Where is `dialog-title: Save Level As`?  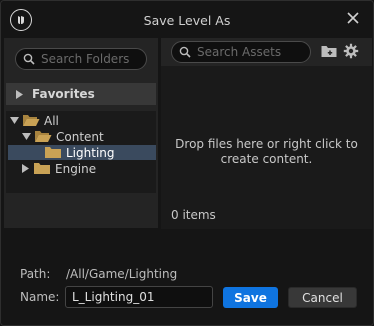
dialog-title: Save Level As is located at coordinates (187, 20).